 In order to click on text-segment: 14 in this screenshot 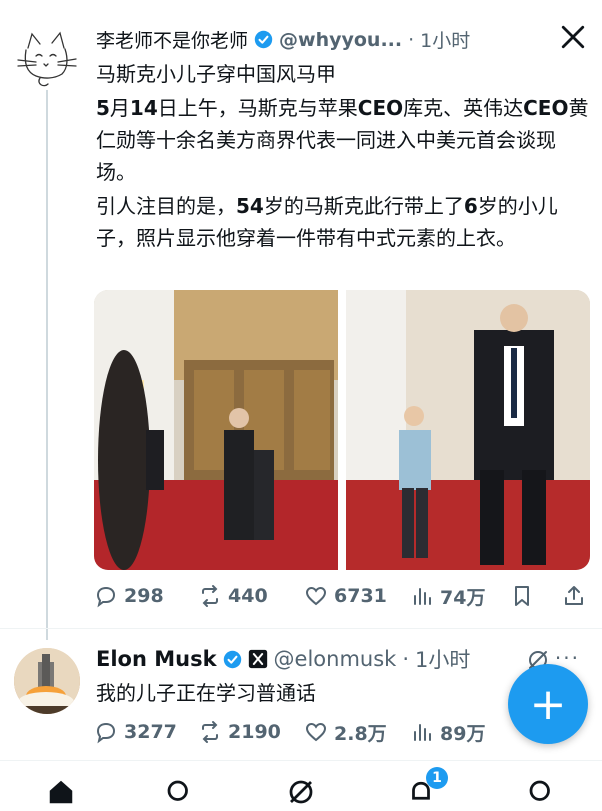, I will do `click(143, 108)`.